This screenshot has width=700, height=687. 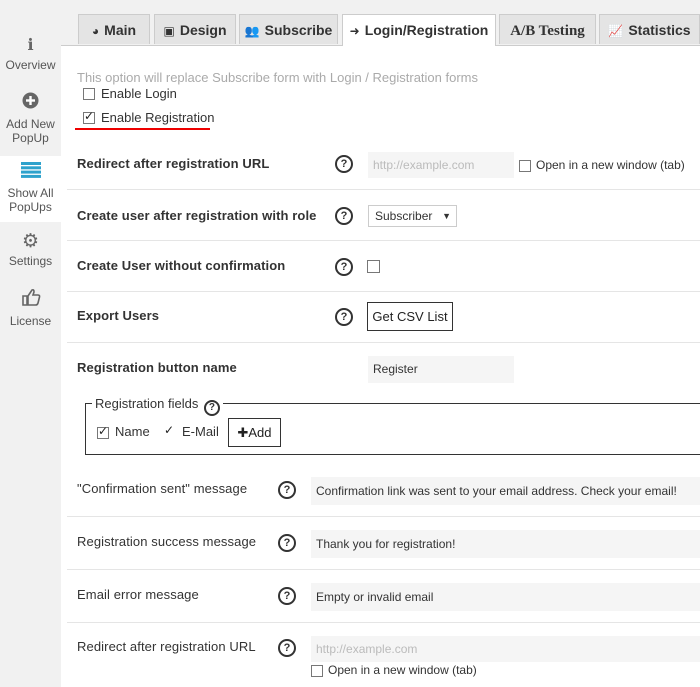 What do you see at coordinates (426, 30) in the screenshot?
I see `tab-label: Login/Registration` at bounding box center [426, 30].